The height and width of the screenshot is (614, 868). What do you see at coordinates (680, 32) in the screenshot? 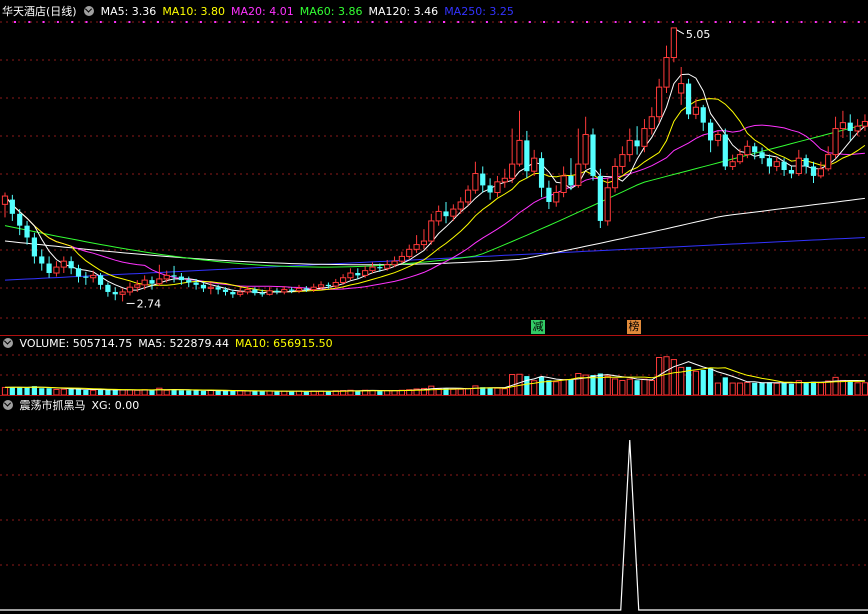
I see `high-pointer` at bounding box center [680, 32].